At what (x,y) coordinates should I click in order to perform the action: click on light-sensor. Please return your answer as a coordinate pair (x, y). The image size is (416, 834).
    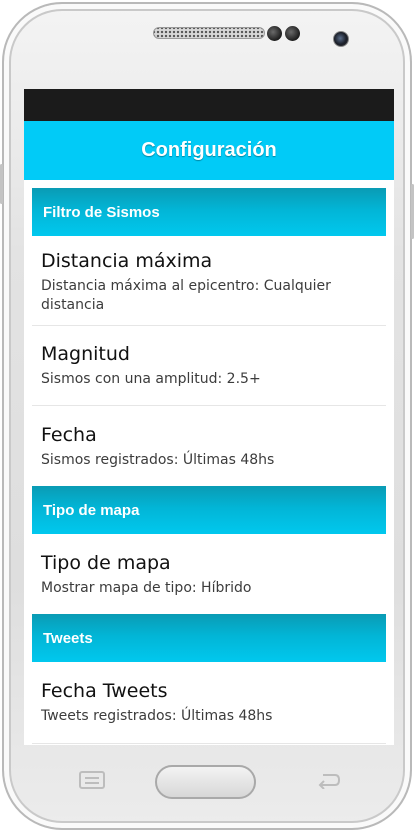
    Looking at the image, I should click on (292, 33).